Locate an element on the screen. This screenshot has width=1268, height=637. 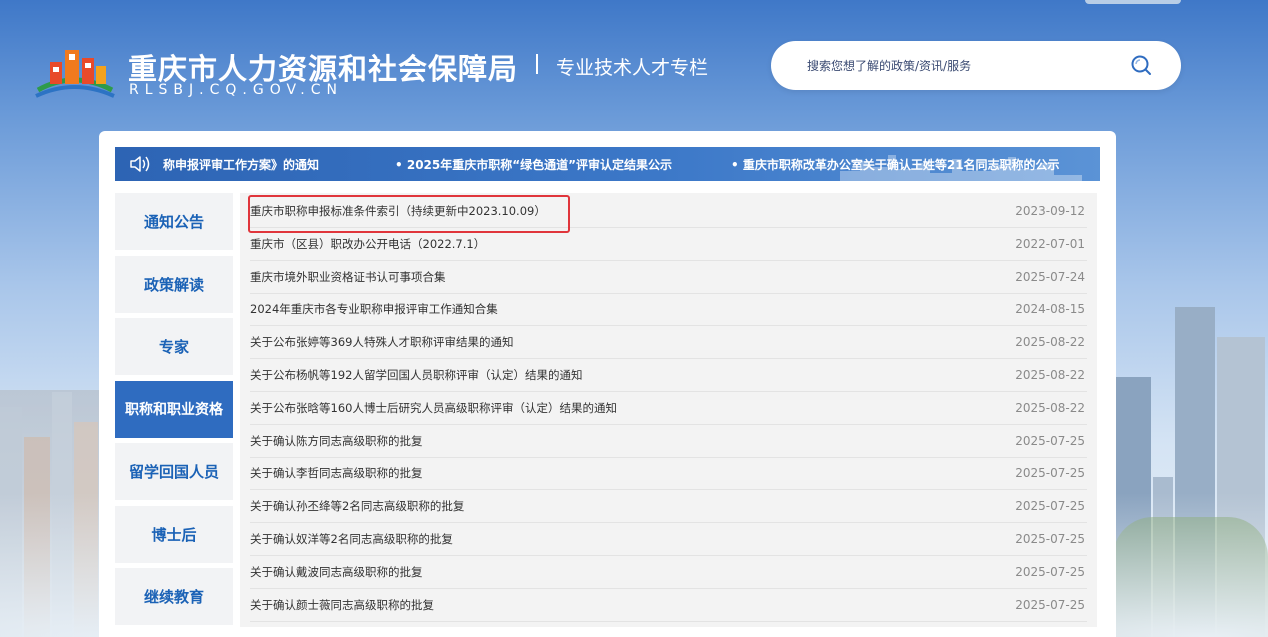
list-item-title: 关于确认戴波同志高级职称的批复 is located at coordinates (336, 572).